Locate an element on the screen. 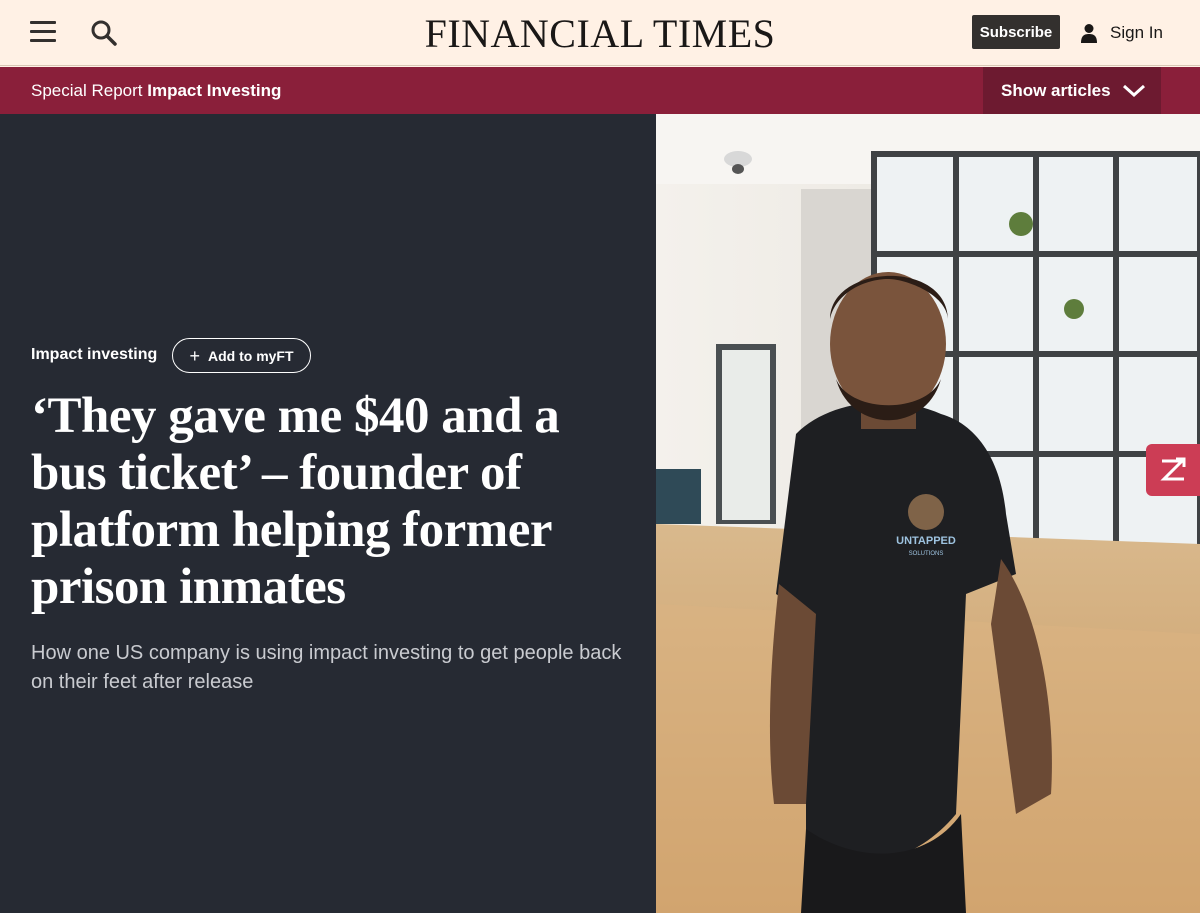  shirt-logo-subtext: SOLUTIONS is located at coordinates (926, 554).